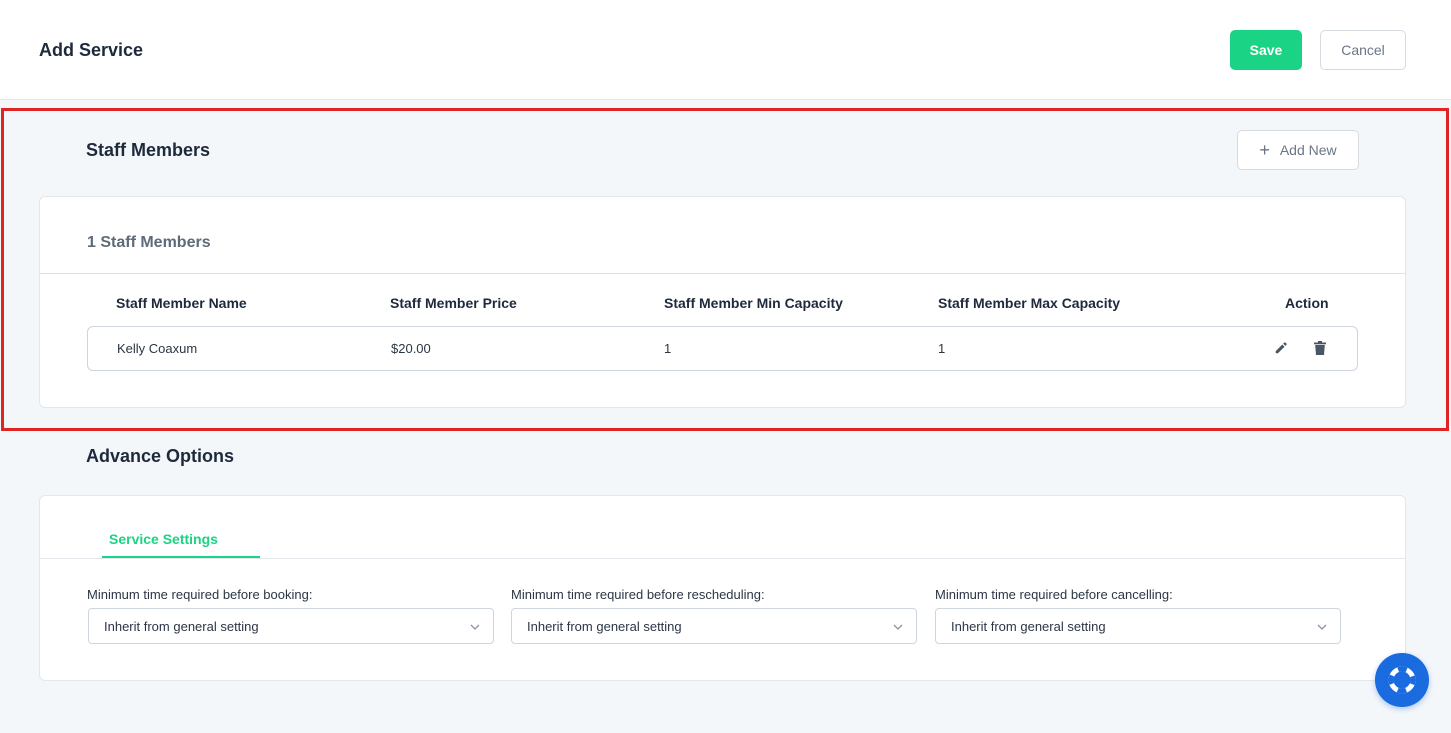 The height and width of the screenshot is (733, 1451). I want to click on column-header-name: Staff Member Name, so click(181, 303).